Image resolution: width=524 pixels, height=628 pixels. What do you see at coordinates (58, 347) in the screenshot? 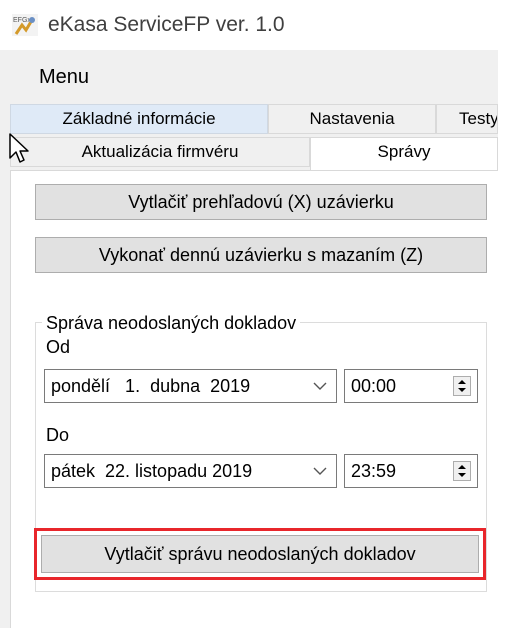
I see `from-label: Od` at bounding box center [58, 347].